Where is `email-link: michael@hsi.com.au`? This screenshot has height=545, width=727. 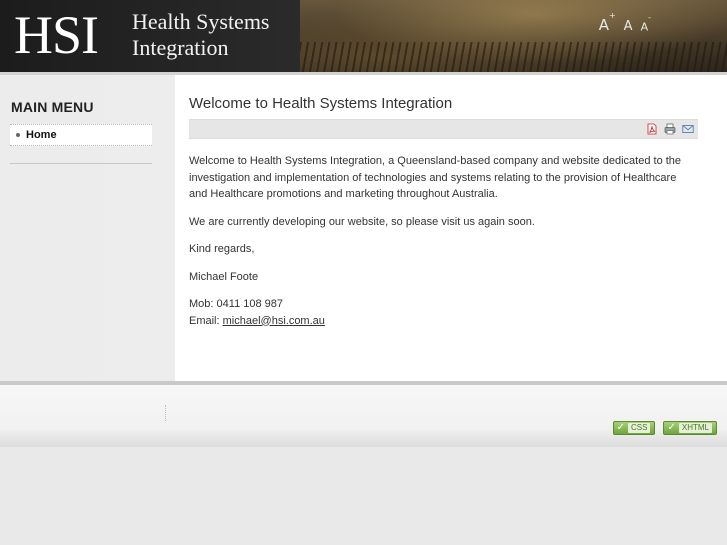 email-link: michael@hsi.com.au is located at coordinates (274, 321).